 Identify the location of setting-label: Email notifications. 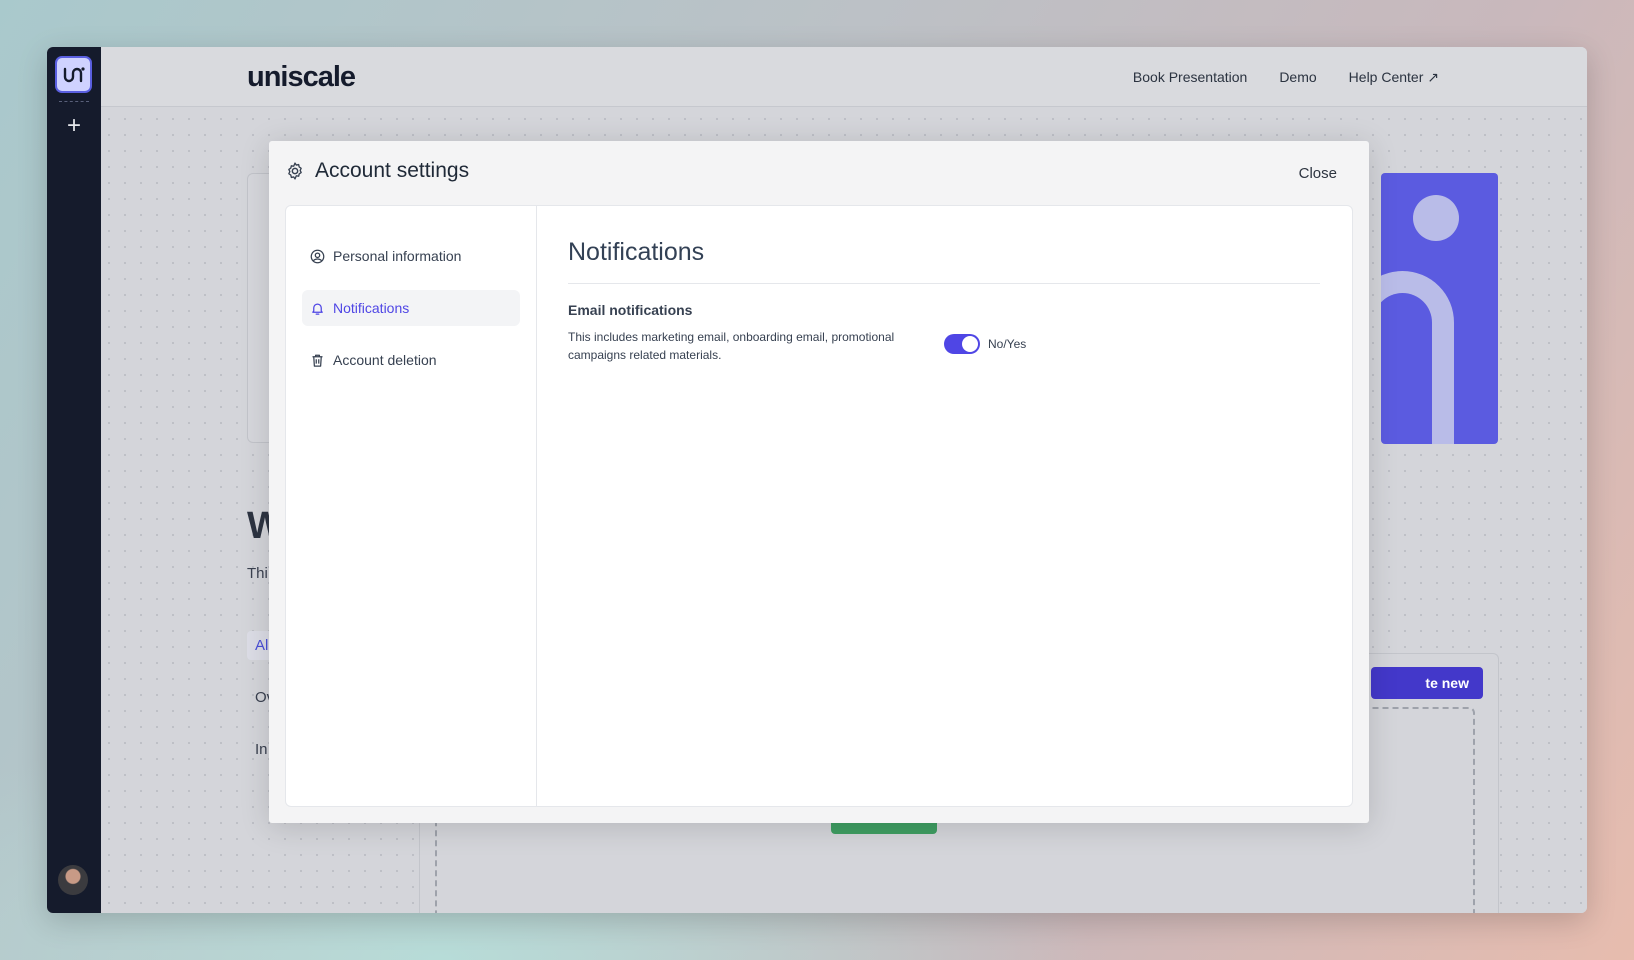
(630, 310).